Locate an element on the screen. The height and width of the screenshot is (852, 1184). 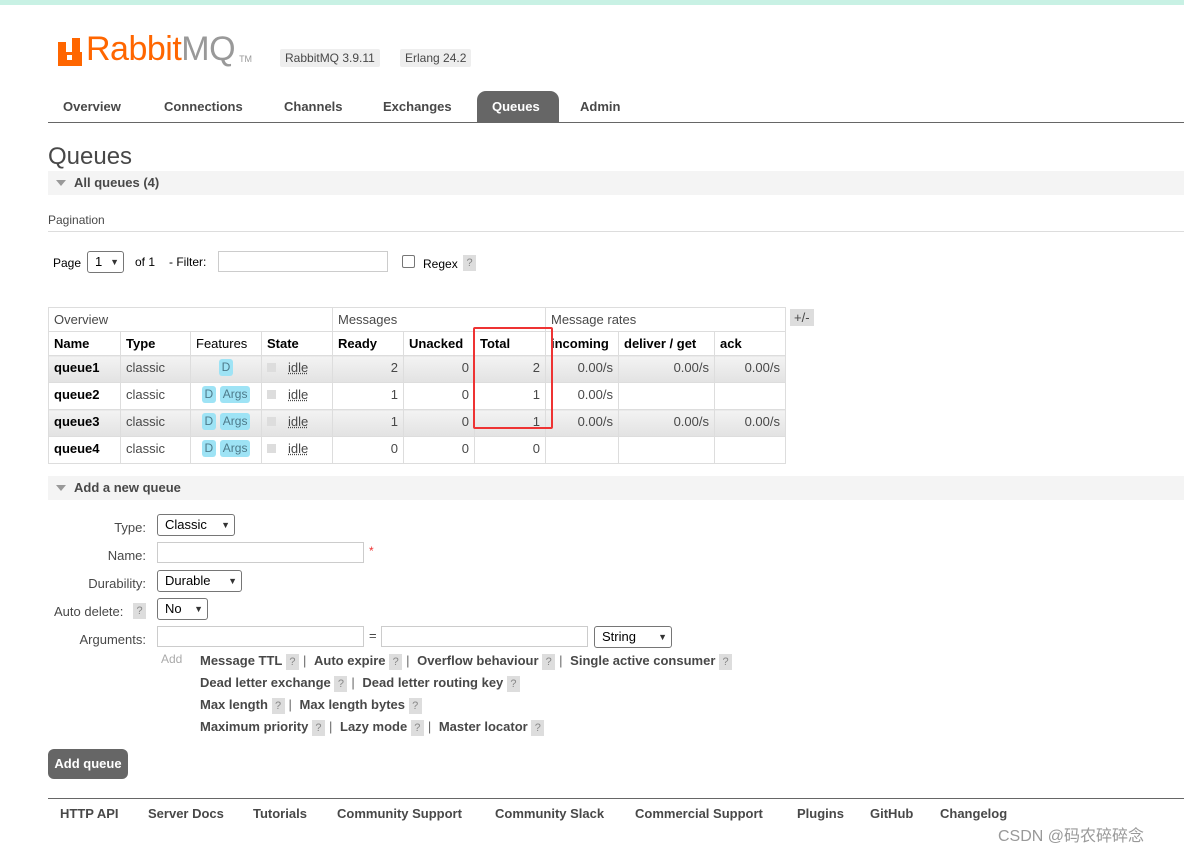
add-queue-button: Add queue is located at coordinates (88, 764).